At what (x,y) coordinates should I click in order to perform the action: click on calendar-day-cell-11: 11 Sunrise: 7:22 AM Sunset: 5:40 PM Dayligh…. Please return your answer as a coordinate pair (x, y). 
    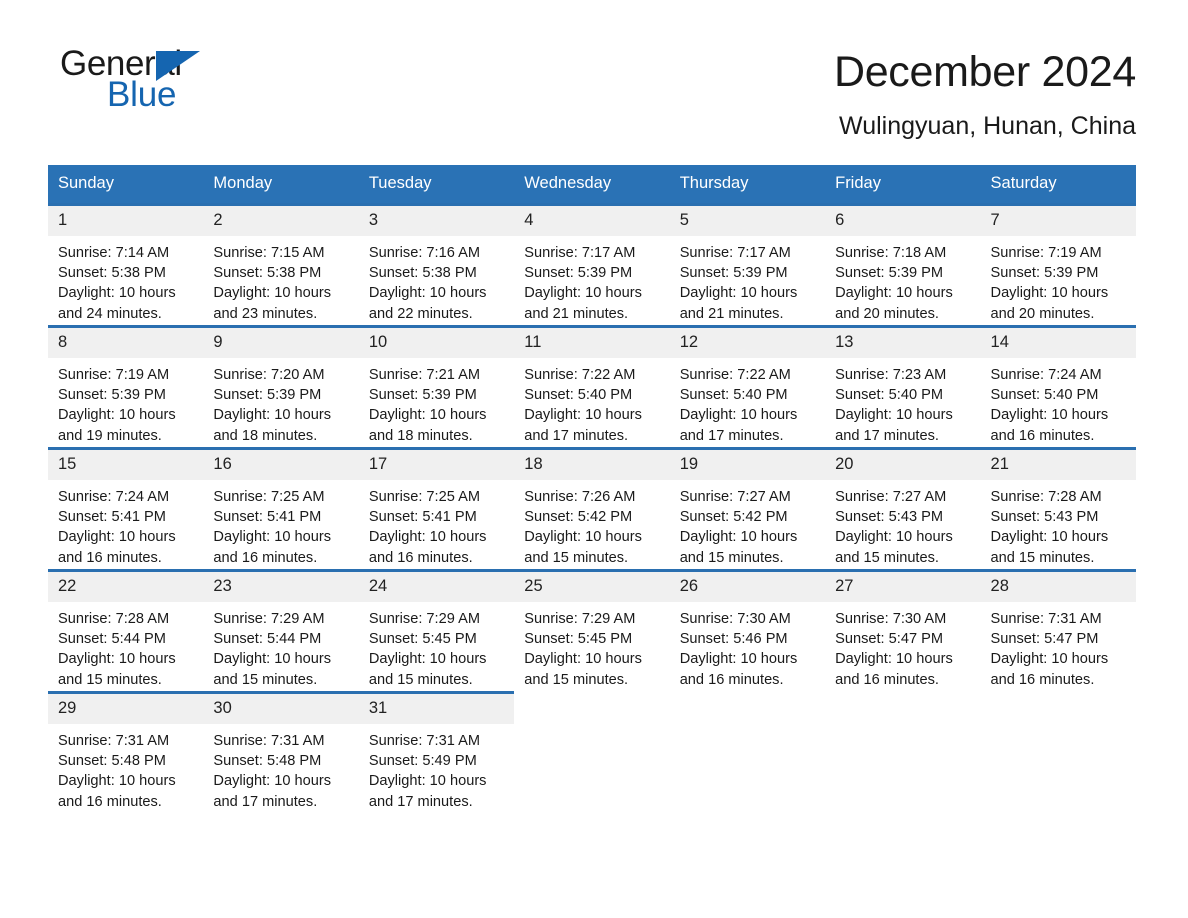
    Looking at the image, I should click on (592, 387).